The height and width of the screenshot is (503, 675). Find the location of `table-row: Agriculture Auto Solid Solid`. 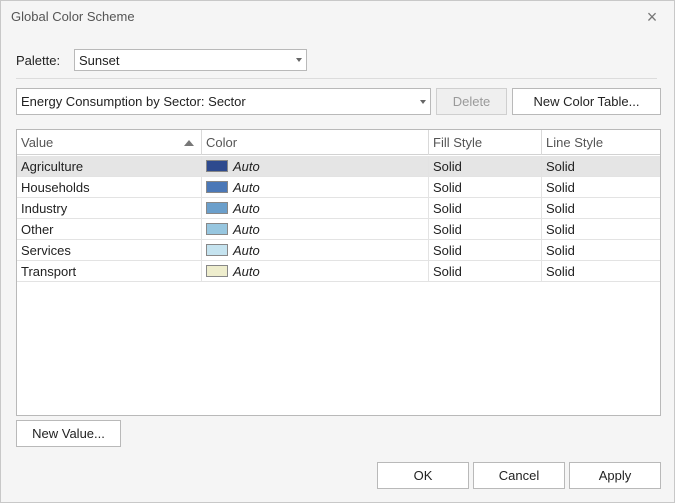

table-row: Agriculture Auto Solid Solid is located at coordinates (338, 166).